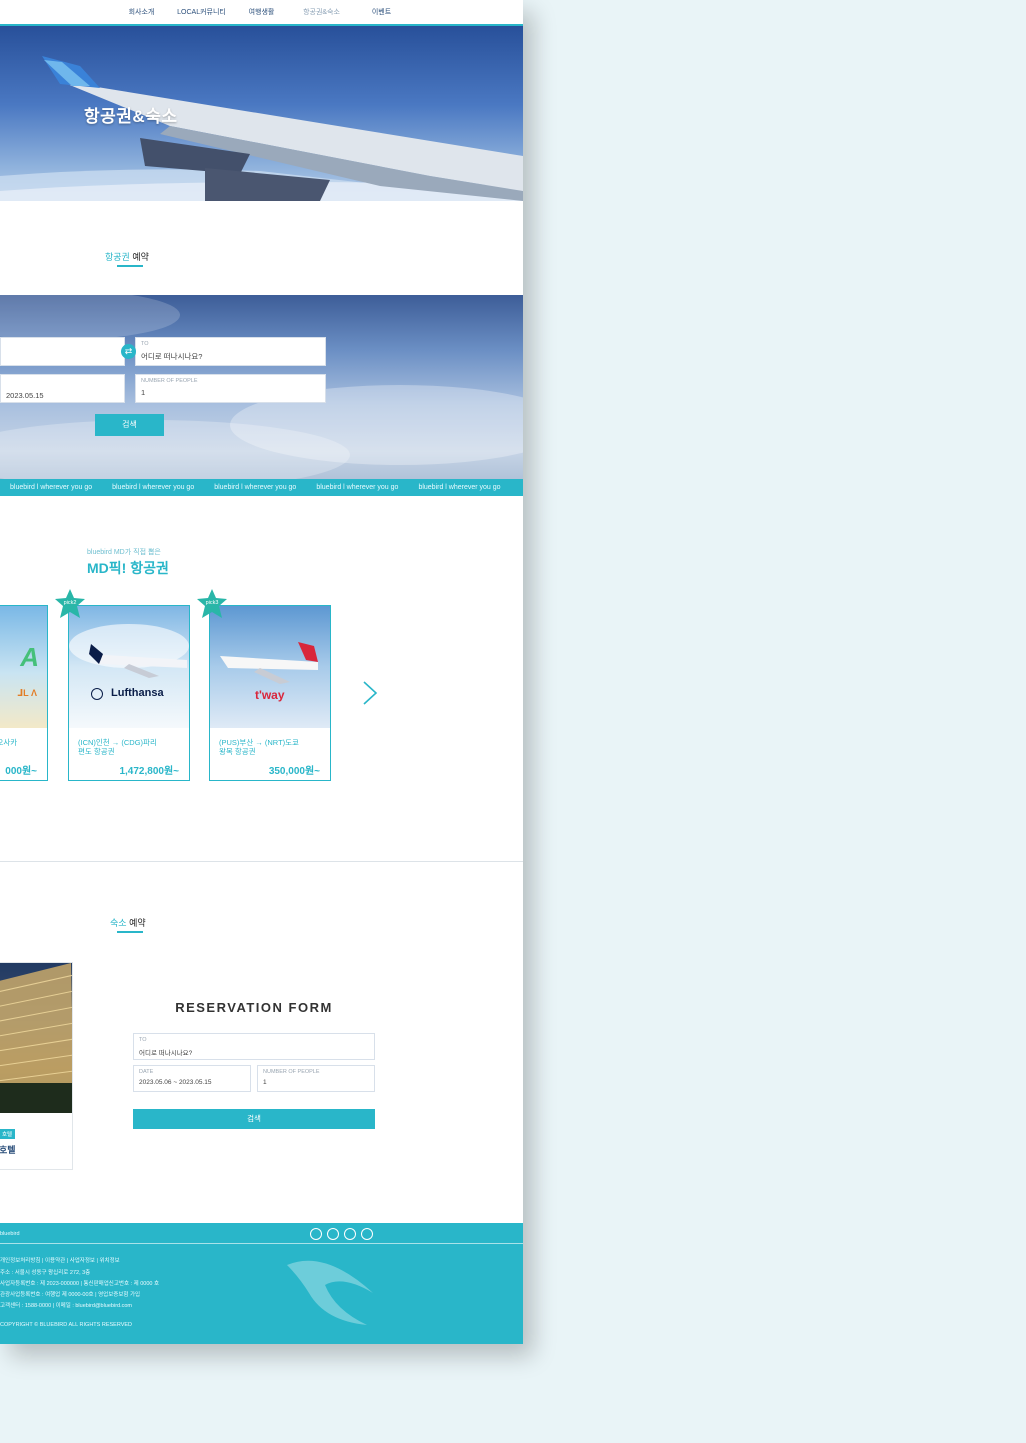 This screenshot has width=1026, height=1443. I want to click on hotel-building-illustration, so click(36, 1038).